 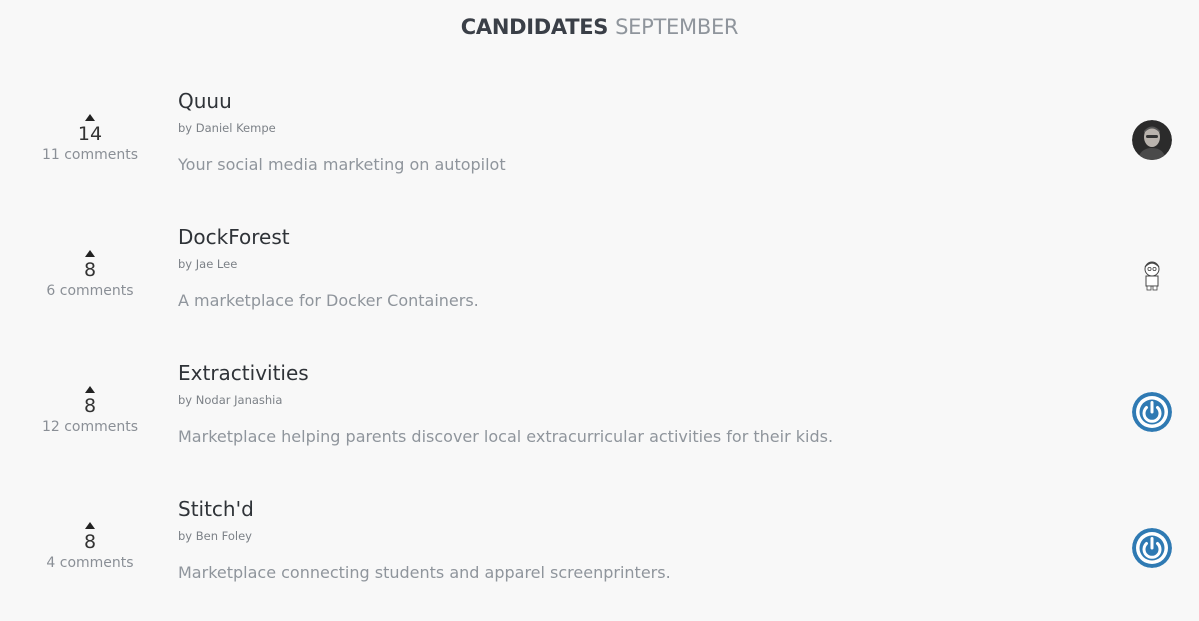 What do you see at coordinates (90, 134) in the screenshot?
I see `vote-count: 14` at bounding box center [90, 134].